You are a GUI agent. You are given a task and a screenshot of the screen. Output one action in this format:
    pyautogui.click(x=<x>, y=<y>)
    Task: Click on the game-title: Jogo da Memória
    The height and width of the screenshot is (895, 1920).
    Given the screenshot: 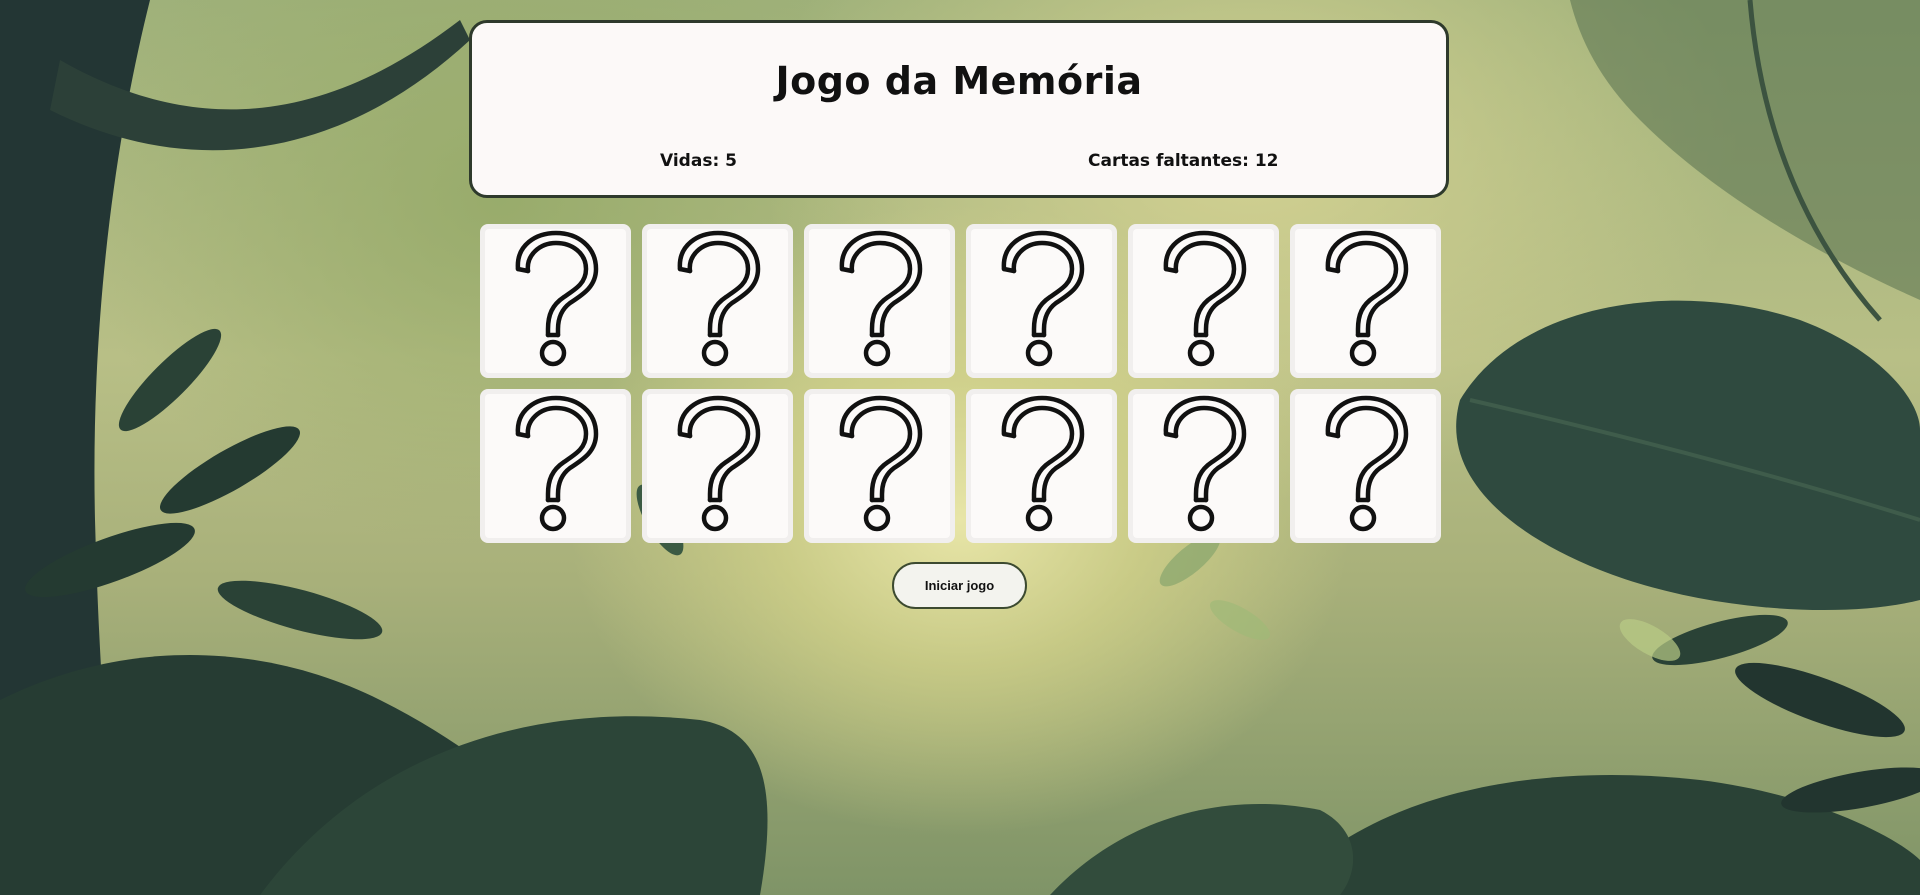 What is the action you would take?
    pyautogui.click(x=959, y=81)
    